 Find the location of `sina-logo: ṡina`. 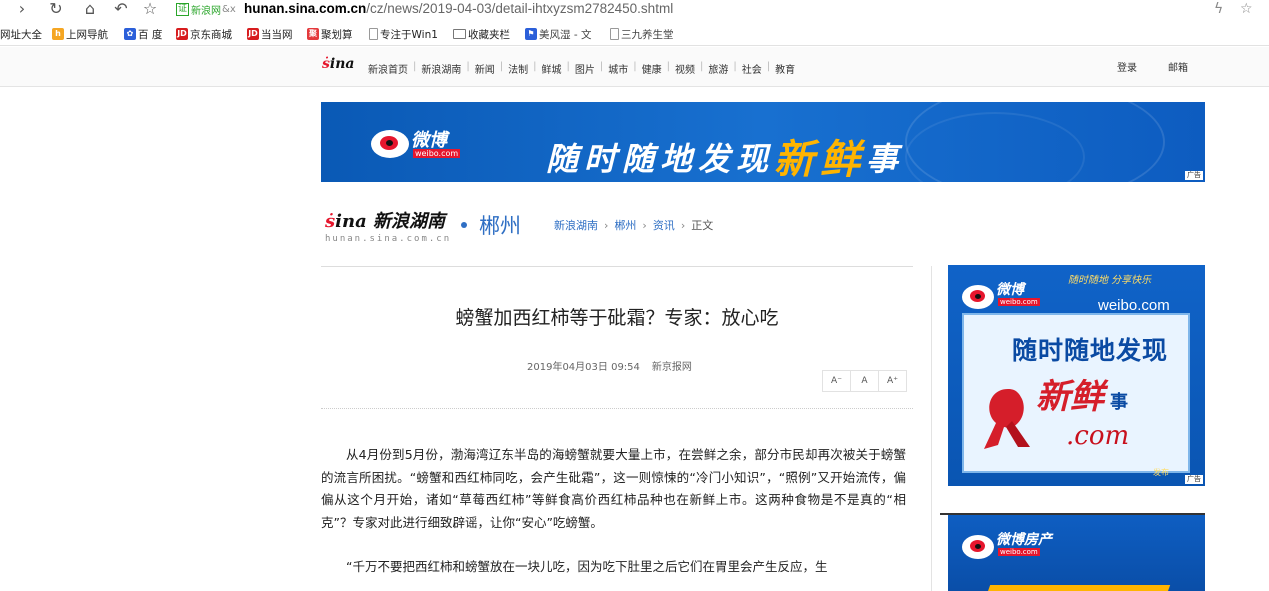

sina-logo: ṡina is located at coordinates (338, 64).